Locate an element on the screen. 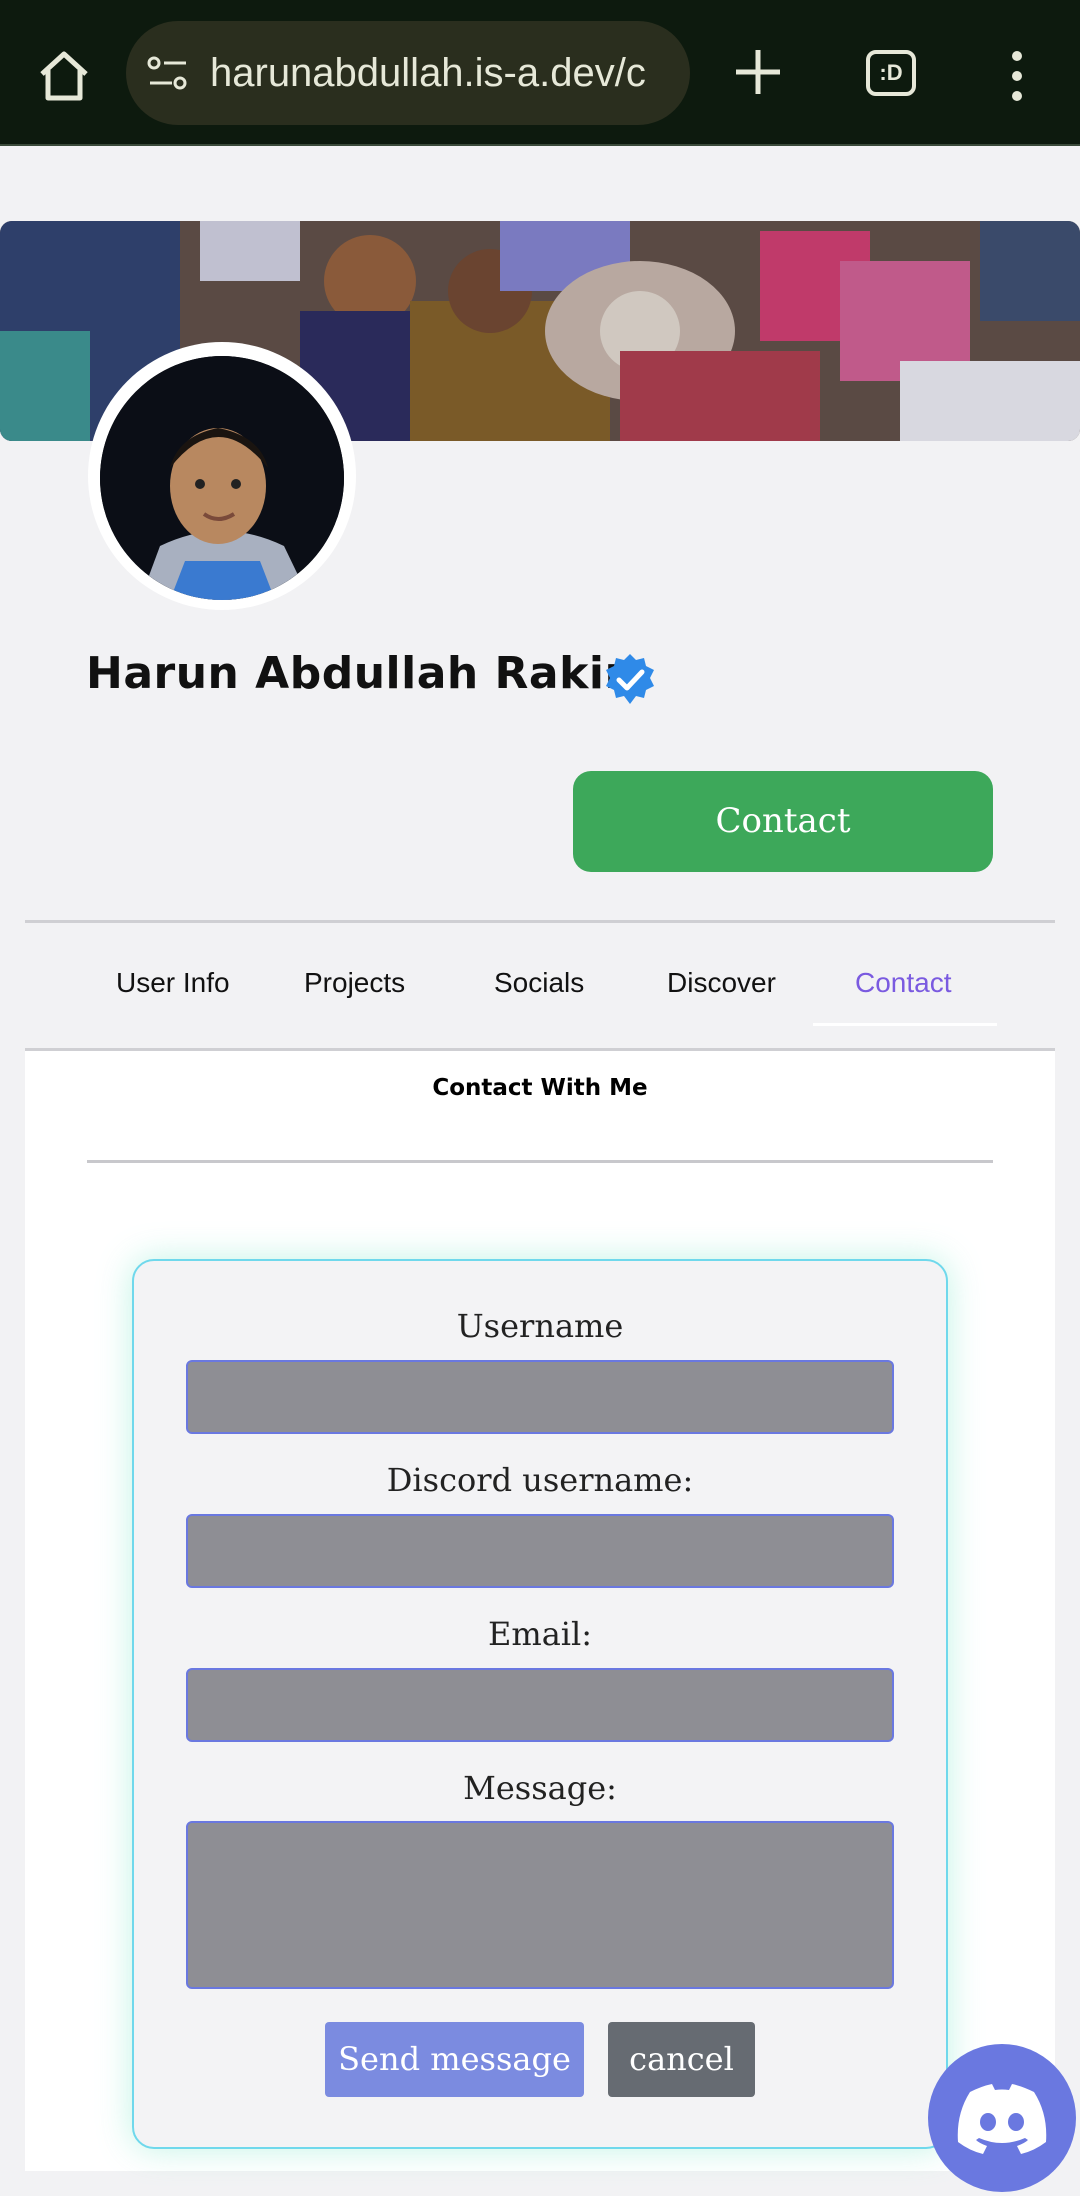  discord-username-label: Discord username: is located at coordinates (540, 1480).